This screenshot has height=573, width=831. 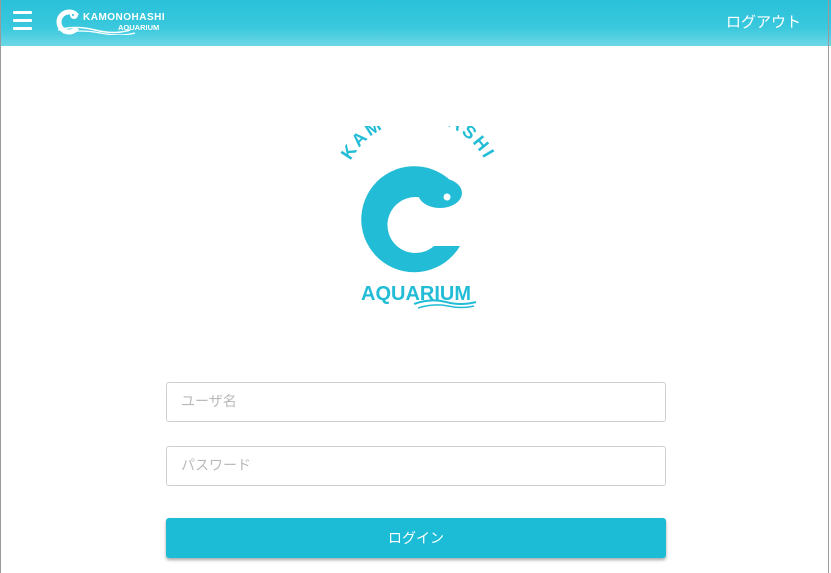 I want to click on username-input, so click(x=416, y=402).